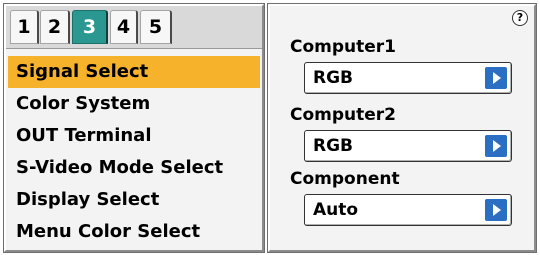 Image resolution: width=540 pixels, height=255 pixels. What do you see at coordinates (134, 136) in the screenshot?
I see `menu-item-out-terminal: OUT Terminal` at bounding box center [134, 136].